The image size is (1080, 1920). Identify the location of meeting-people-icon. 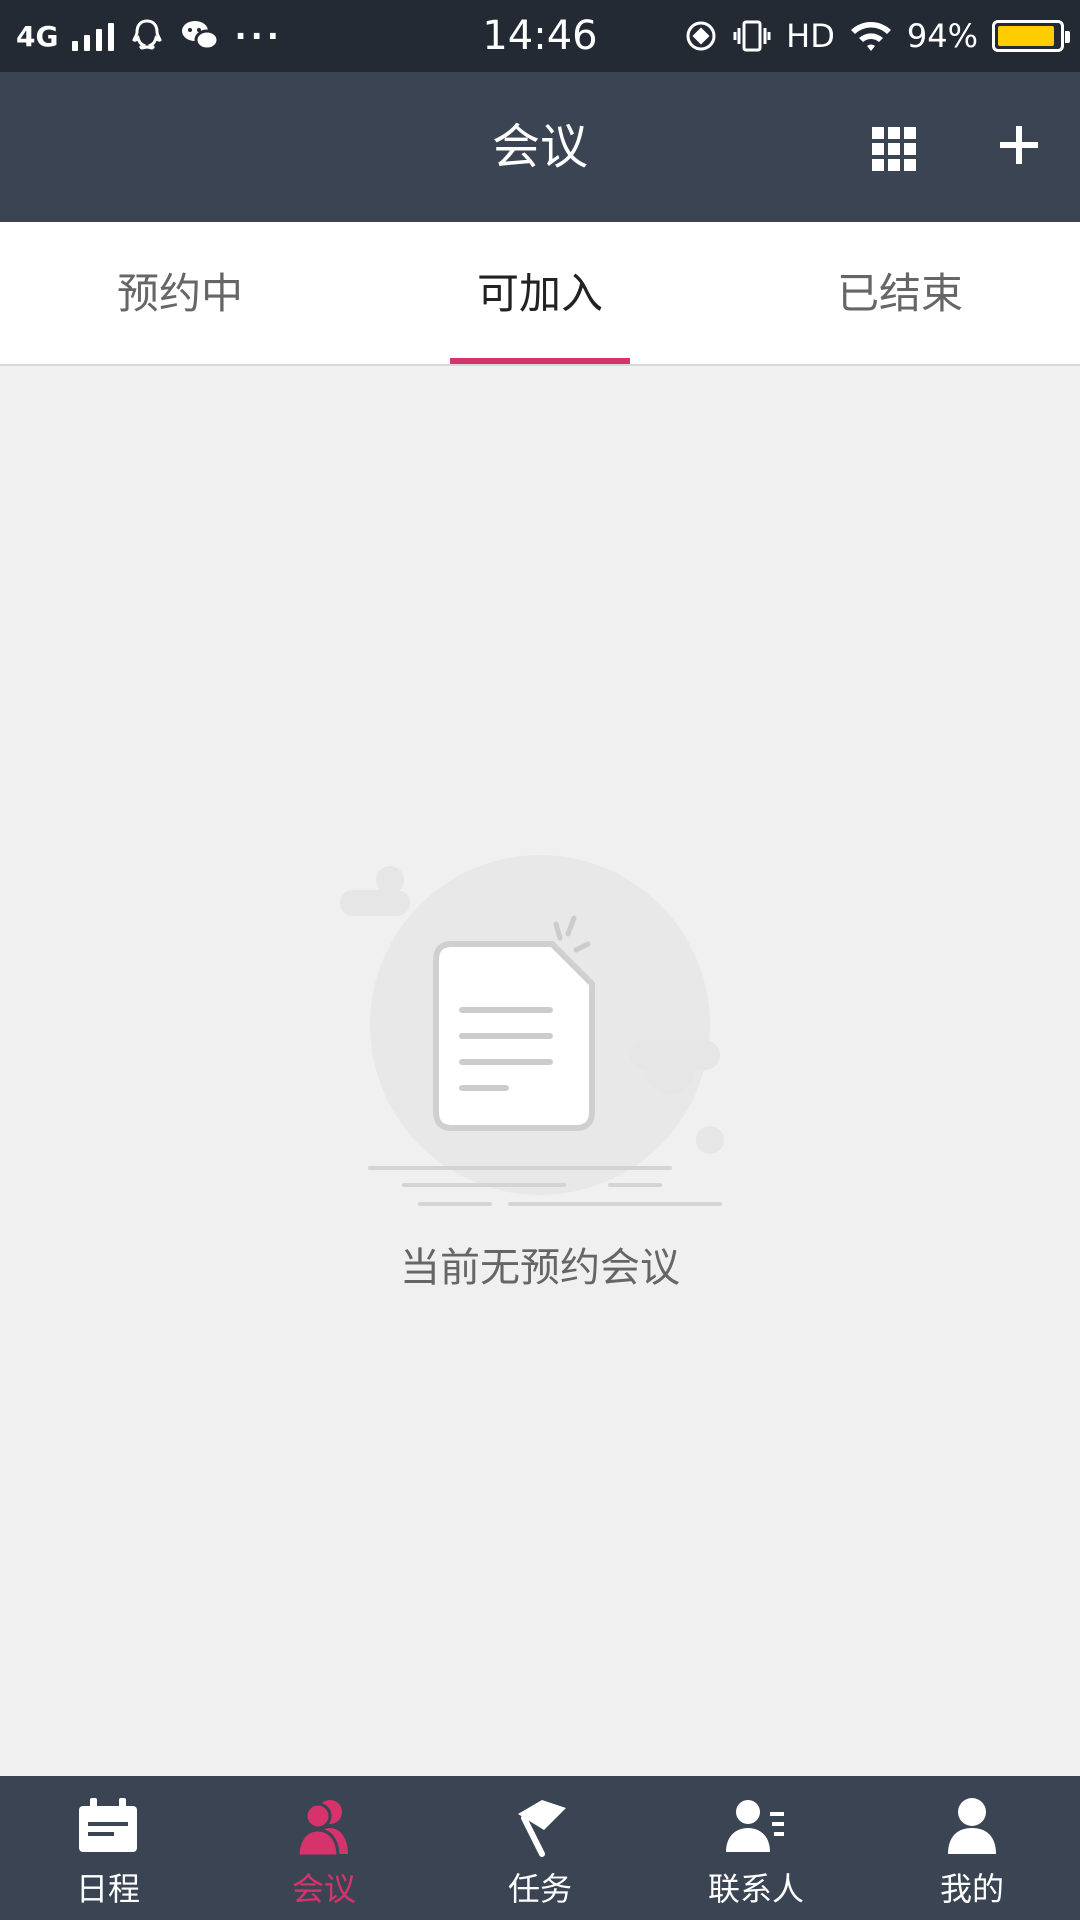
(322, 1829).